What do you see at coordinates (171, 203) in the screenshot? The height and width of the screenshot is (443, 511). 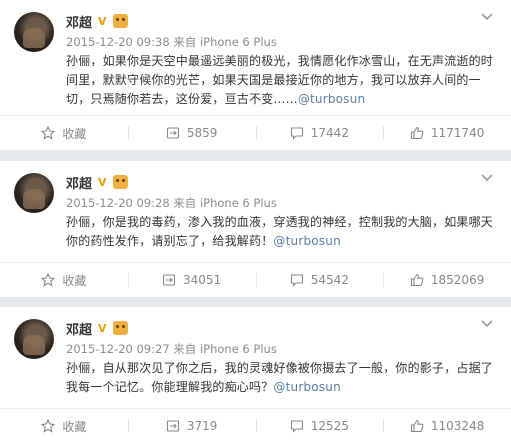 I see `post-meta: 2015-12-20 09:28 来自 iPhone 6 Plus` at bounding box center [171, 203].